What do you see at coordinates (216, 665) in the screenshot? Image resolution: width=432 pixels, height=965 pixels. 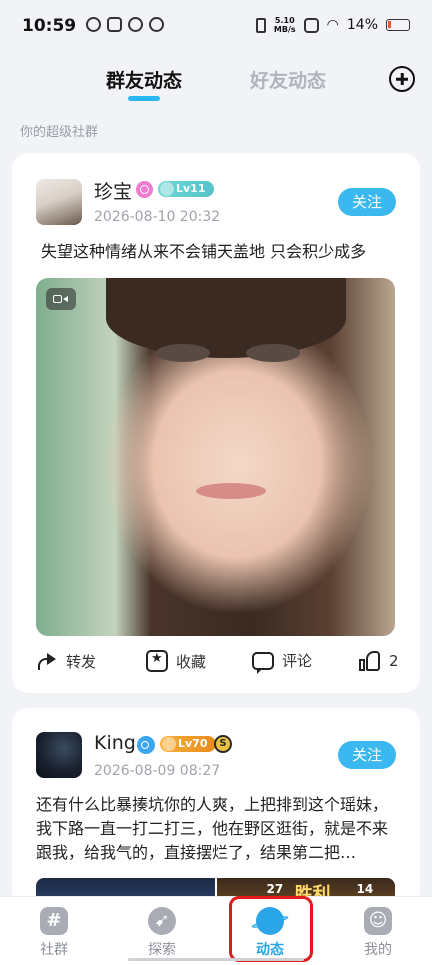 I see `post-actions: 转发 收藏 评论 2` at bounding box center [216, 665].